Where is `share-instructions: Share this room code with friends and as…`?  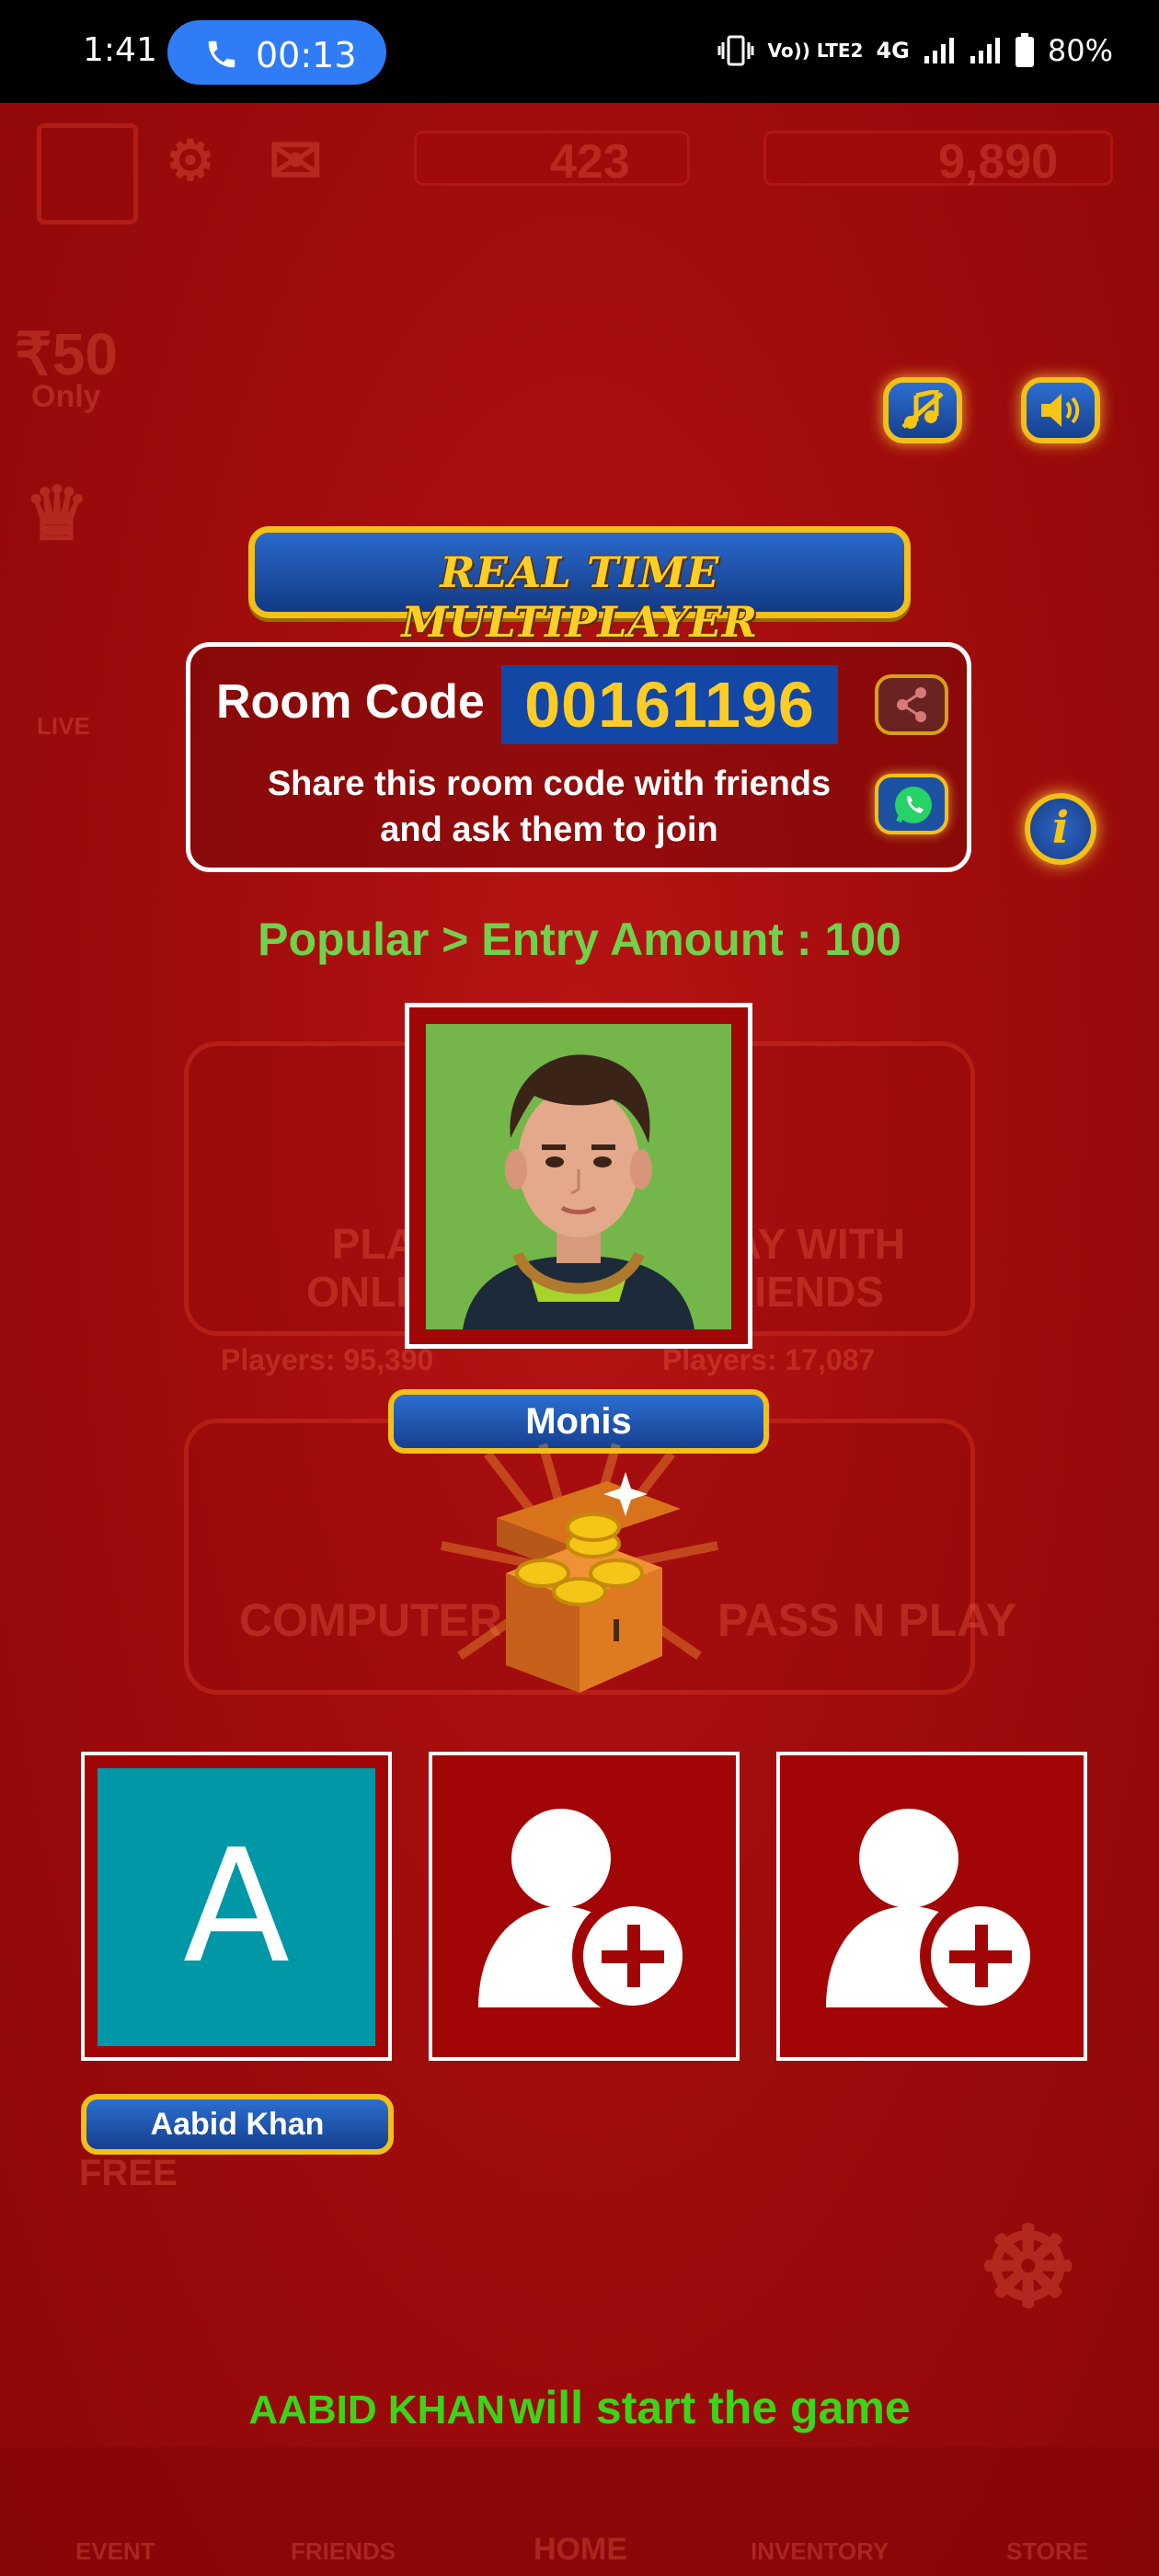
share-instructions: Share this room code with friends and as… is located at coordinates (549, 807).